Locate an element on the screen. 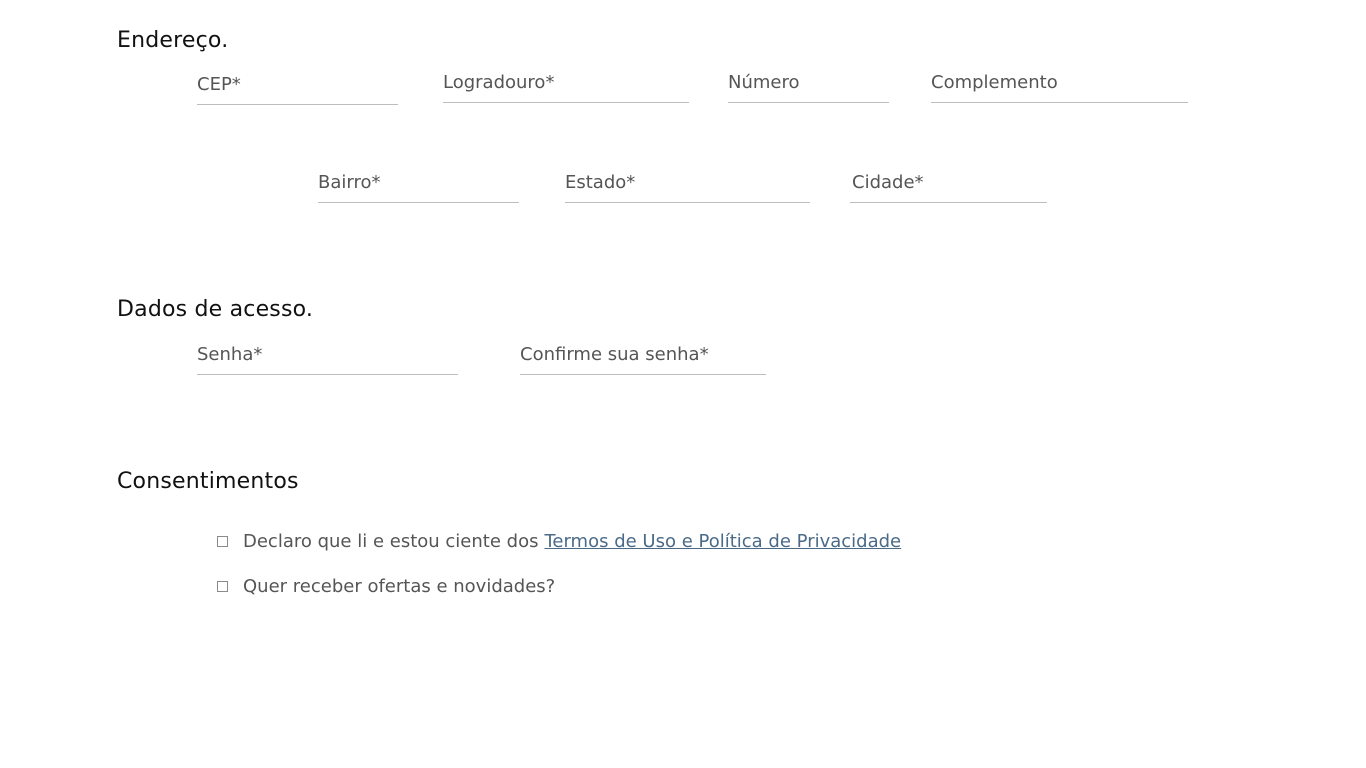 Image resolution: width=1366 pixels, height=768 pixels. password-field: Senha* is located at coordinates (327, 359).